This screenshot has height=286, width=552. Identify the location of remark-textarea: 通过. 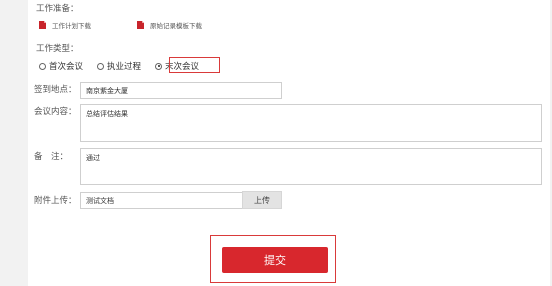
(311, 166).